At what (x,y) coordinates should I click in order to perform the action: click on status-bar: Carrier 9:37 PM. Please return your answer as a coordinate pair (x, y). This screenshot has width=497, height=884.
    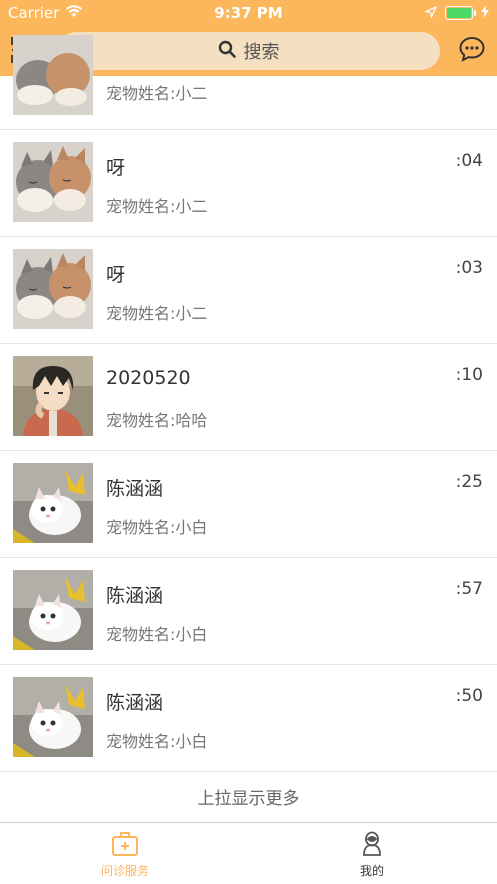
    Looking at the image, I should click on (248, 12).